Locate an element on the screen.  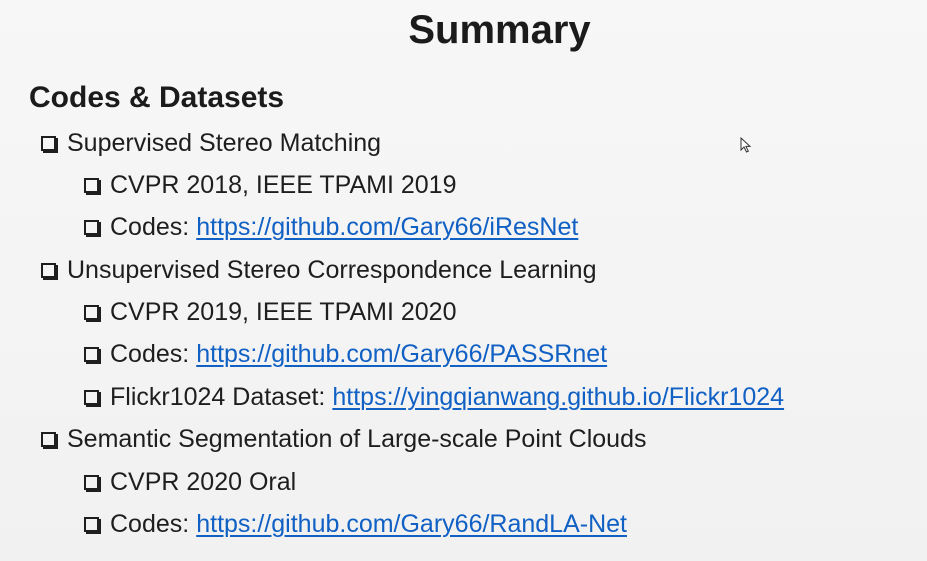
bullet-supervised-stereo-matching: Supervised Stereo Matching is located at coordinates (211, 143).